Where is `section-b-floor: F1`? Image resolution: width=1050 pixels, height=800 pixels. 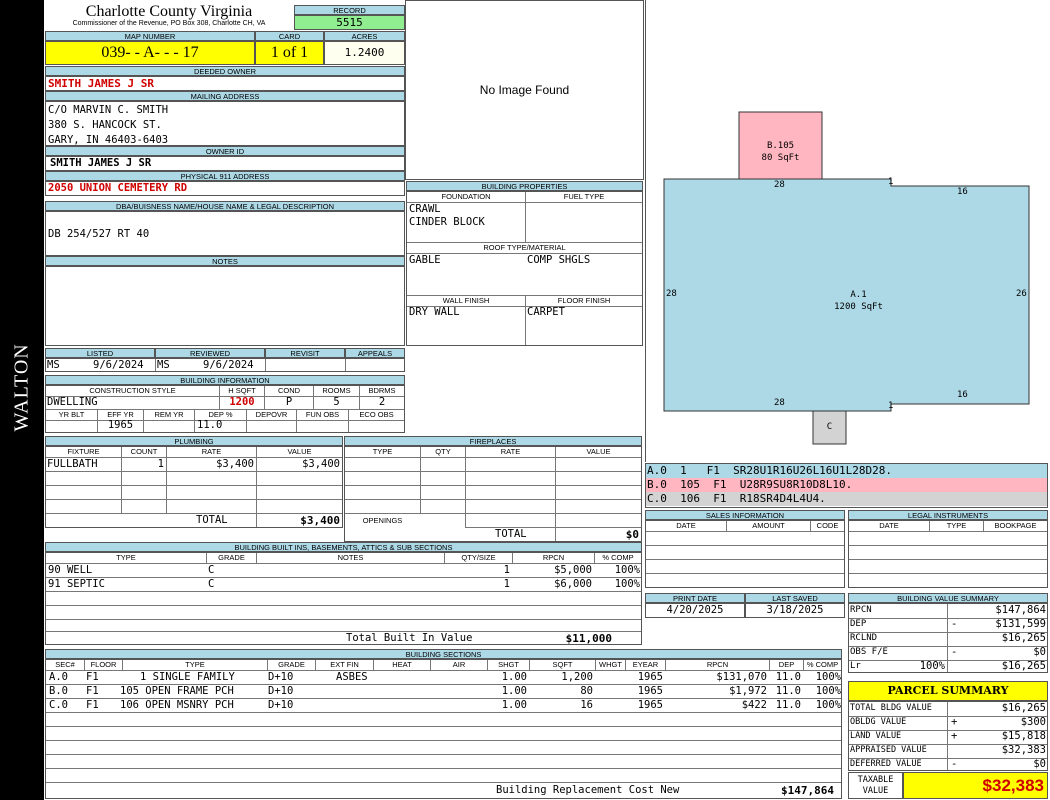 section-b-floor: F1 is located at coordinates (92, 691).